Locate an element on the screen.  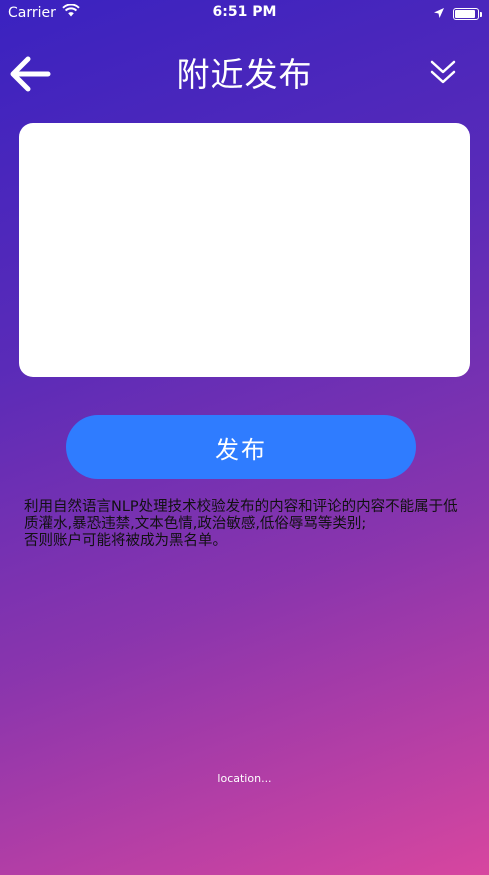
status-right is located at coordinates (457, 13).